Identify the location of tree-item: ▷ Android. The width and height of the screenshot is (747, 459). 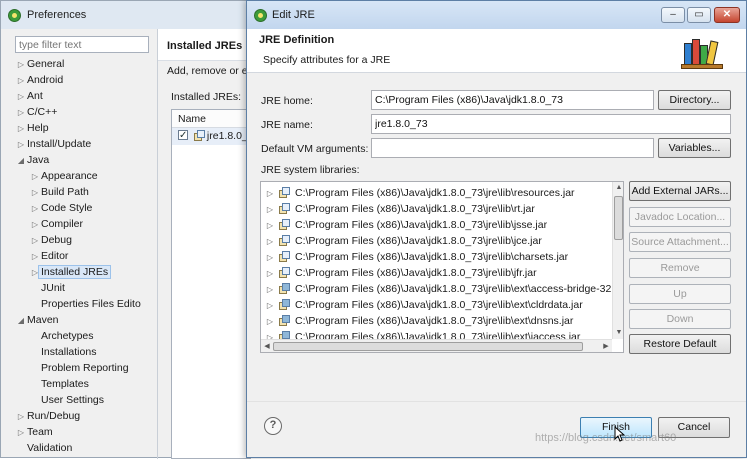
(39, 80).